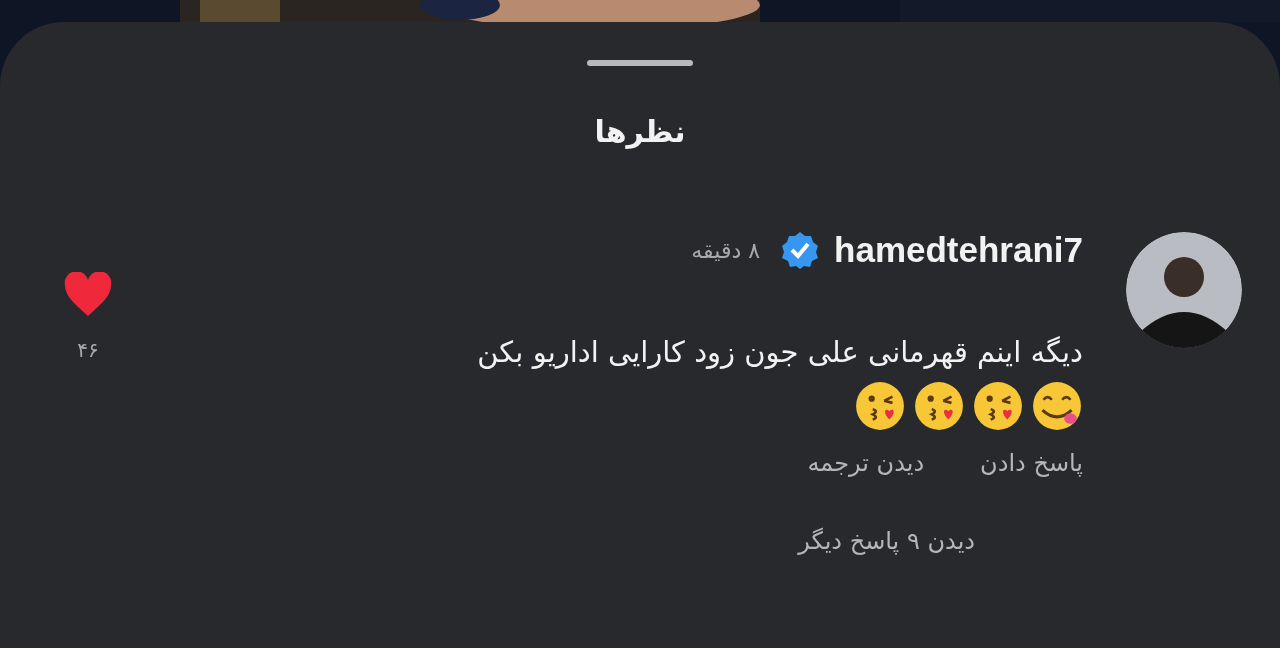  Describe the element at coordinates (780, 352) in the screenshot. I see `comment-text: دیگه اینم قهرمانی علی جون زود کارایی اداریو بکن` at that location.